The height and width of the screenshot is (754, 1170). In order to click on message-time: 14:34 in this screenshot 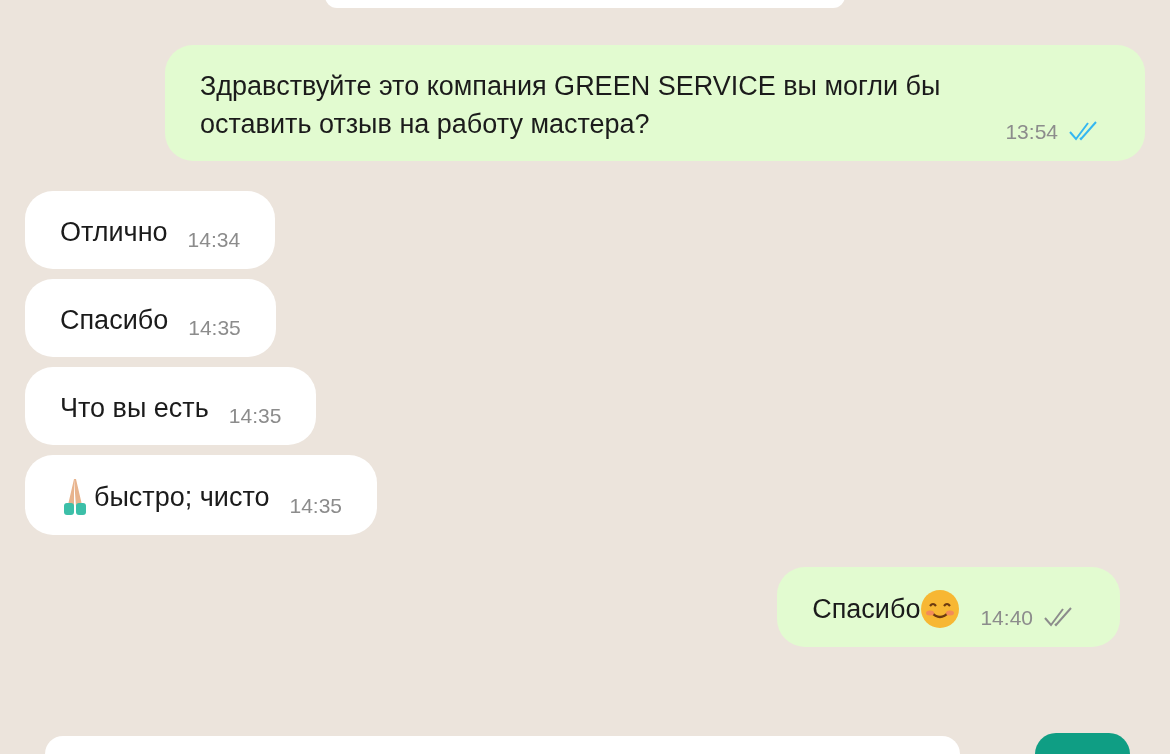, I will do `click(214, 239)`.